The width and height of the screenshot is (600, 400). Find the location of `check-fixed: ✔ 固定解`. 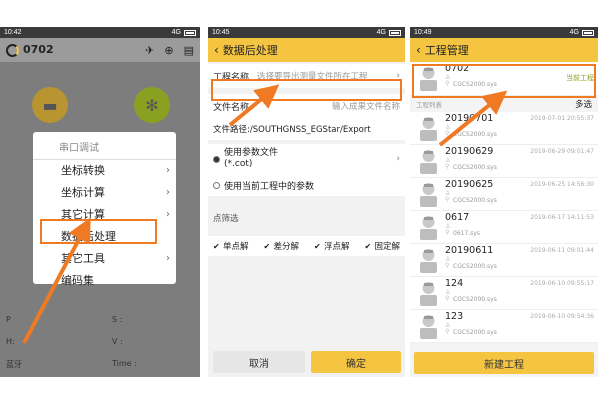

check-fixed: ✔ 固定解 is located at coordinates (382, 246).